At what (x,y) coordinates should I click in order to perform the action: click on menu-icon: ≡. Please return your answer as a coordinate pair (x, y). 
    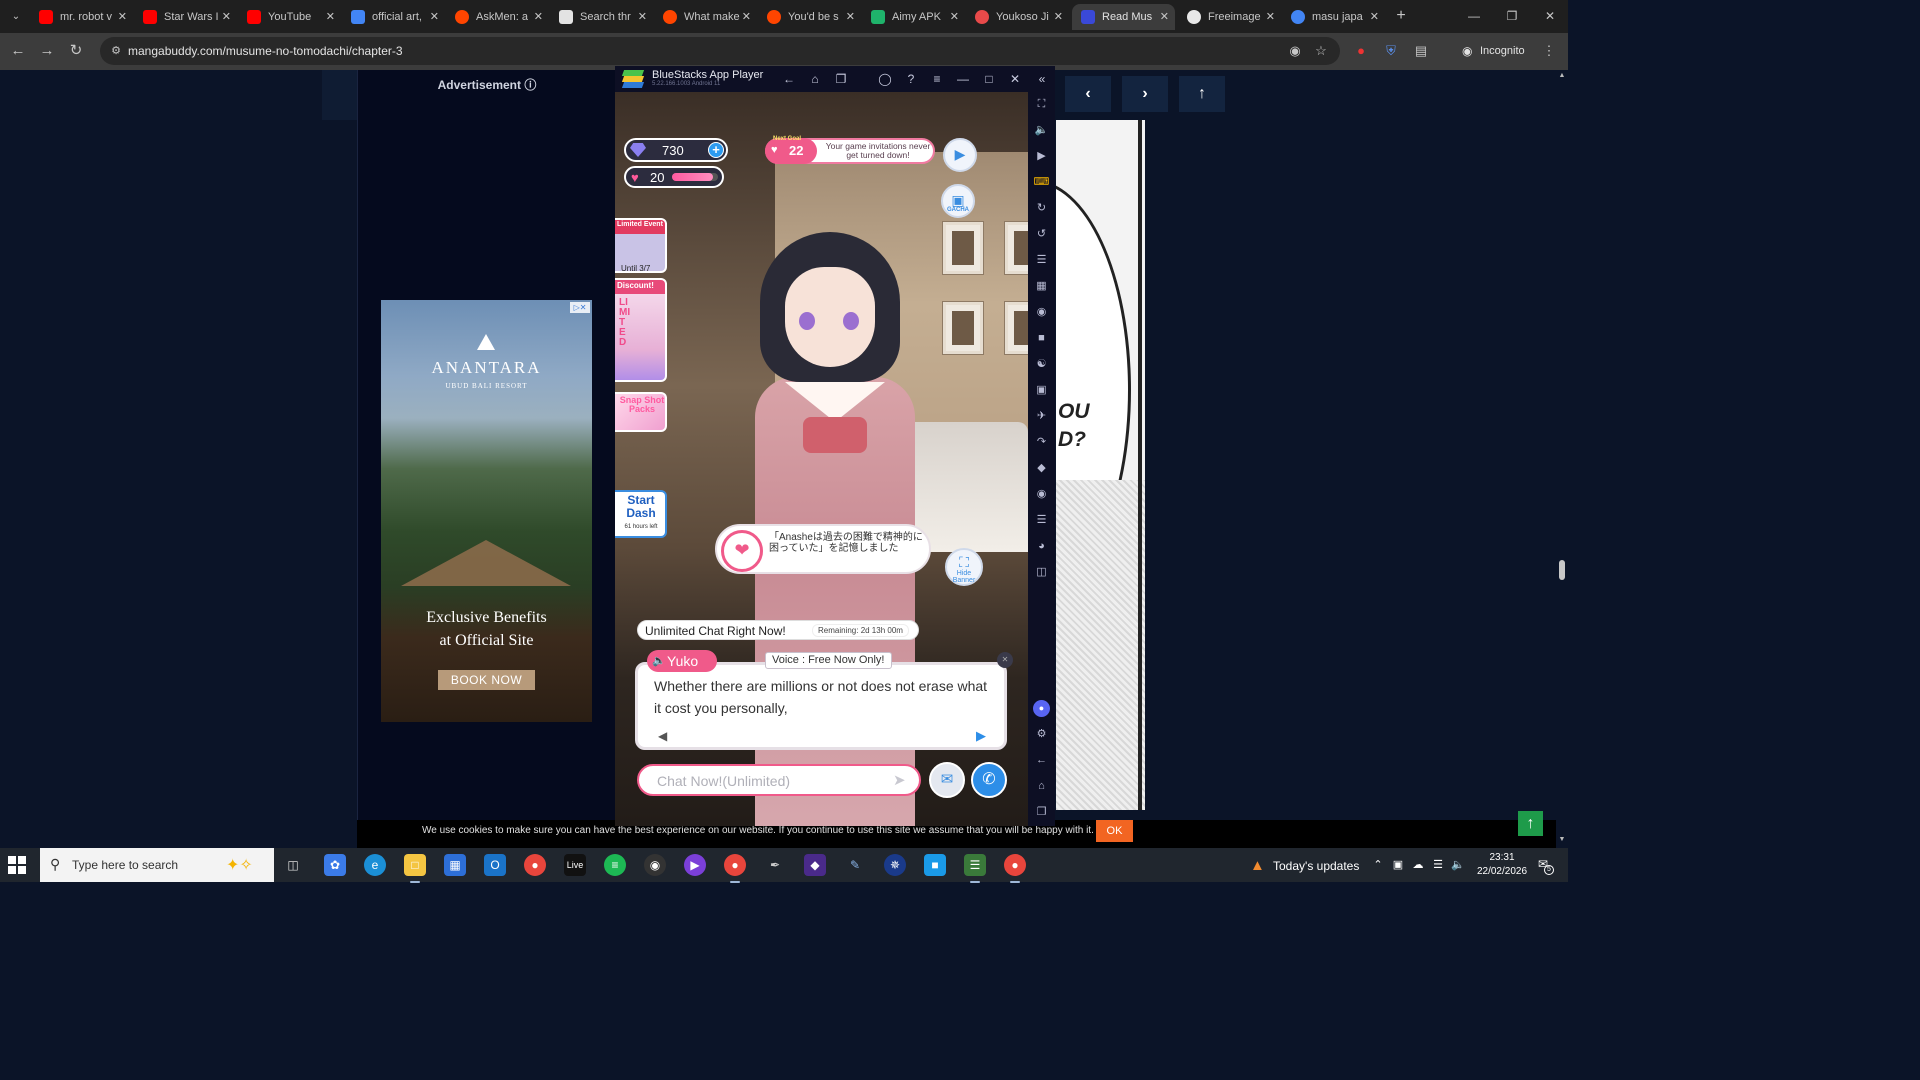
    Looking at the image, I should click on (937, 79).